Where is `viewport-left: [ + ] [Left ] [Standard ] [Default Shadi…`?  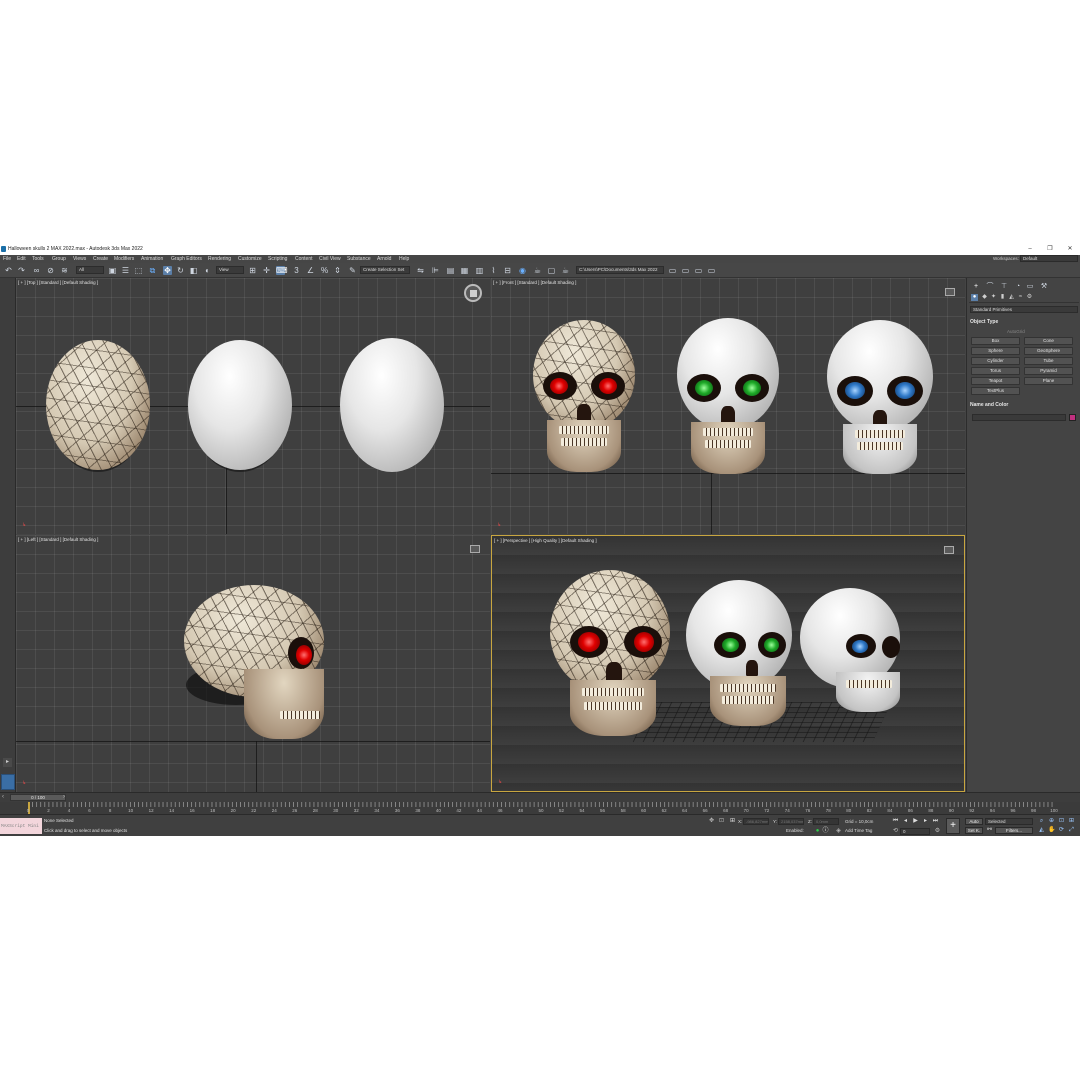 viewport-left: [ + ] [Left ] [Standard ] [Default Shadi… is located at coordinates (253, 663).